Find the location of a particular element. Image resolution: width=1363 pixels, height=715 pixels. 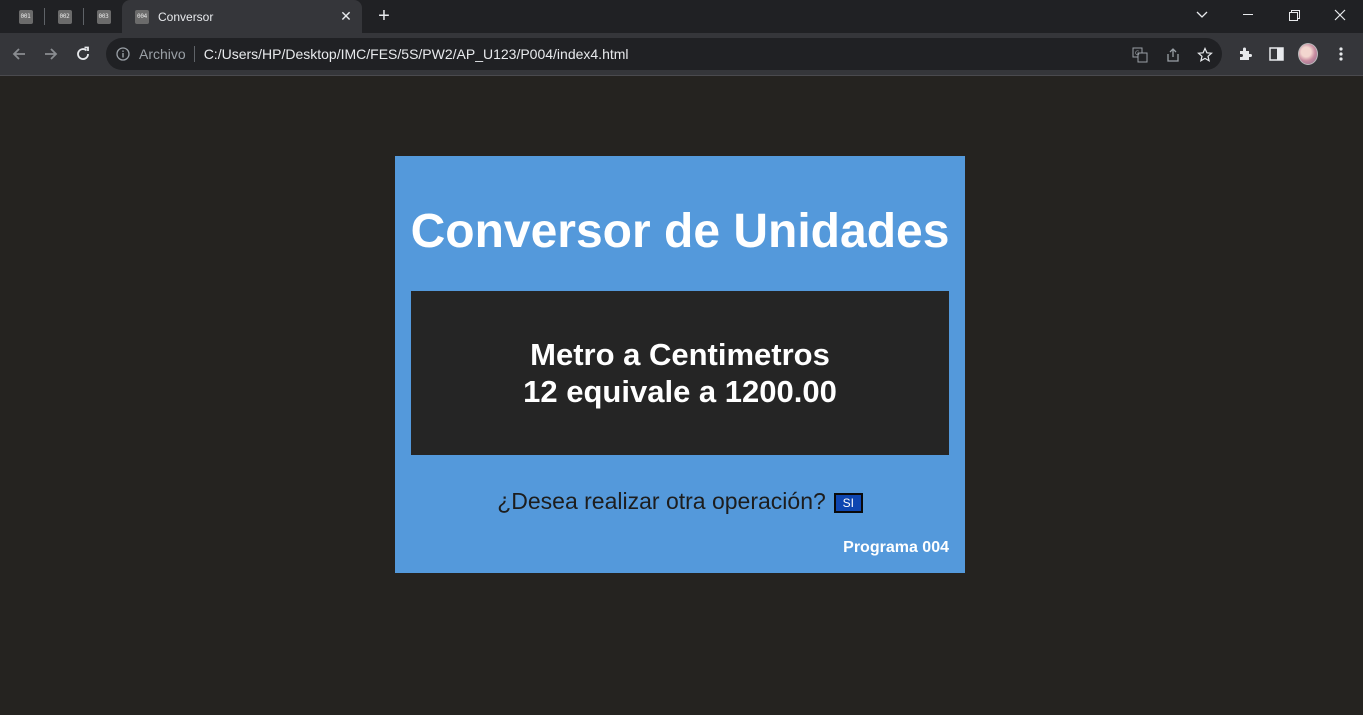

tab-001: 001 is located at coordinates (25, 16).